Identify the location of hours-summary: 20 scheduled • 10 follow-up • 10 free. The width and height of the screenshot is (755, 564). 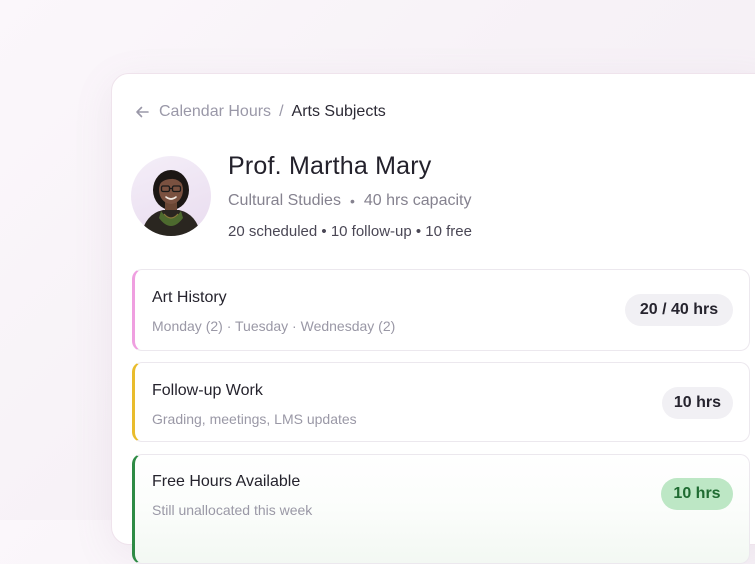
(350, 231).